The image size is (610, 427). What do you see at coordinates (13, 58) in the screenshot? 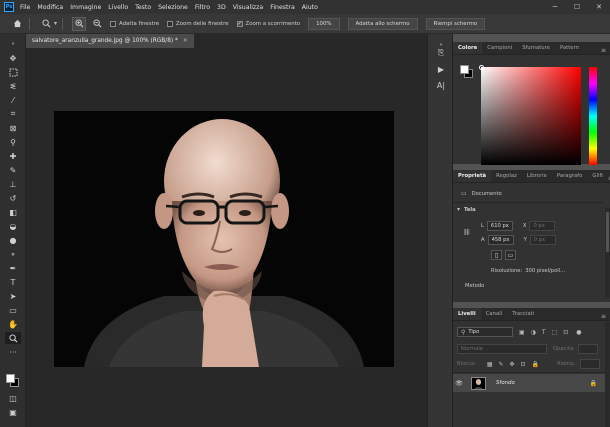
I see `move-tool-icon: ✥` at bounding box center [13, 58].